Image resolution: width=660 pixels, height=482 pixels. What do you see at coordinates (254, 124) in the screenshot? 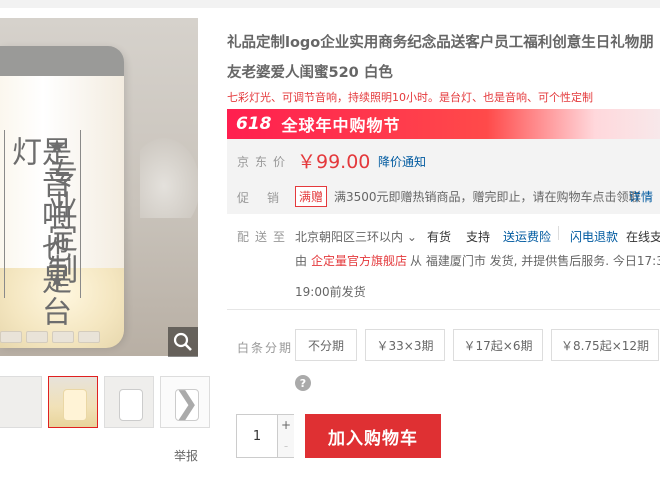
I see `promo-badge: 618` at bounding box center [254, 124].